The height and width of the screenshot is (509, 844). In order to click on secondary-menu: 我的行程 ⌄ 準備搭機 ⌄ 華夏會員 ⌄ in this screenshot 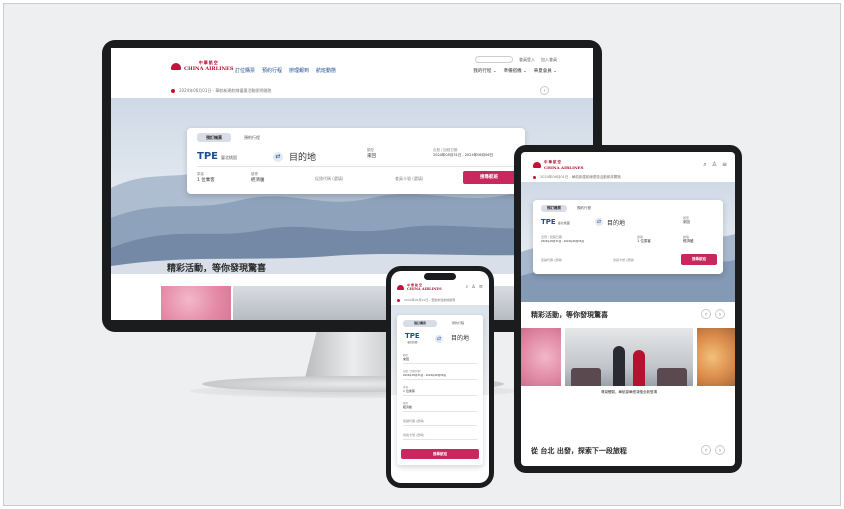, I will do `click(515, 71)`.